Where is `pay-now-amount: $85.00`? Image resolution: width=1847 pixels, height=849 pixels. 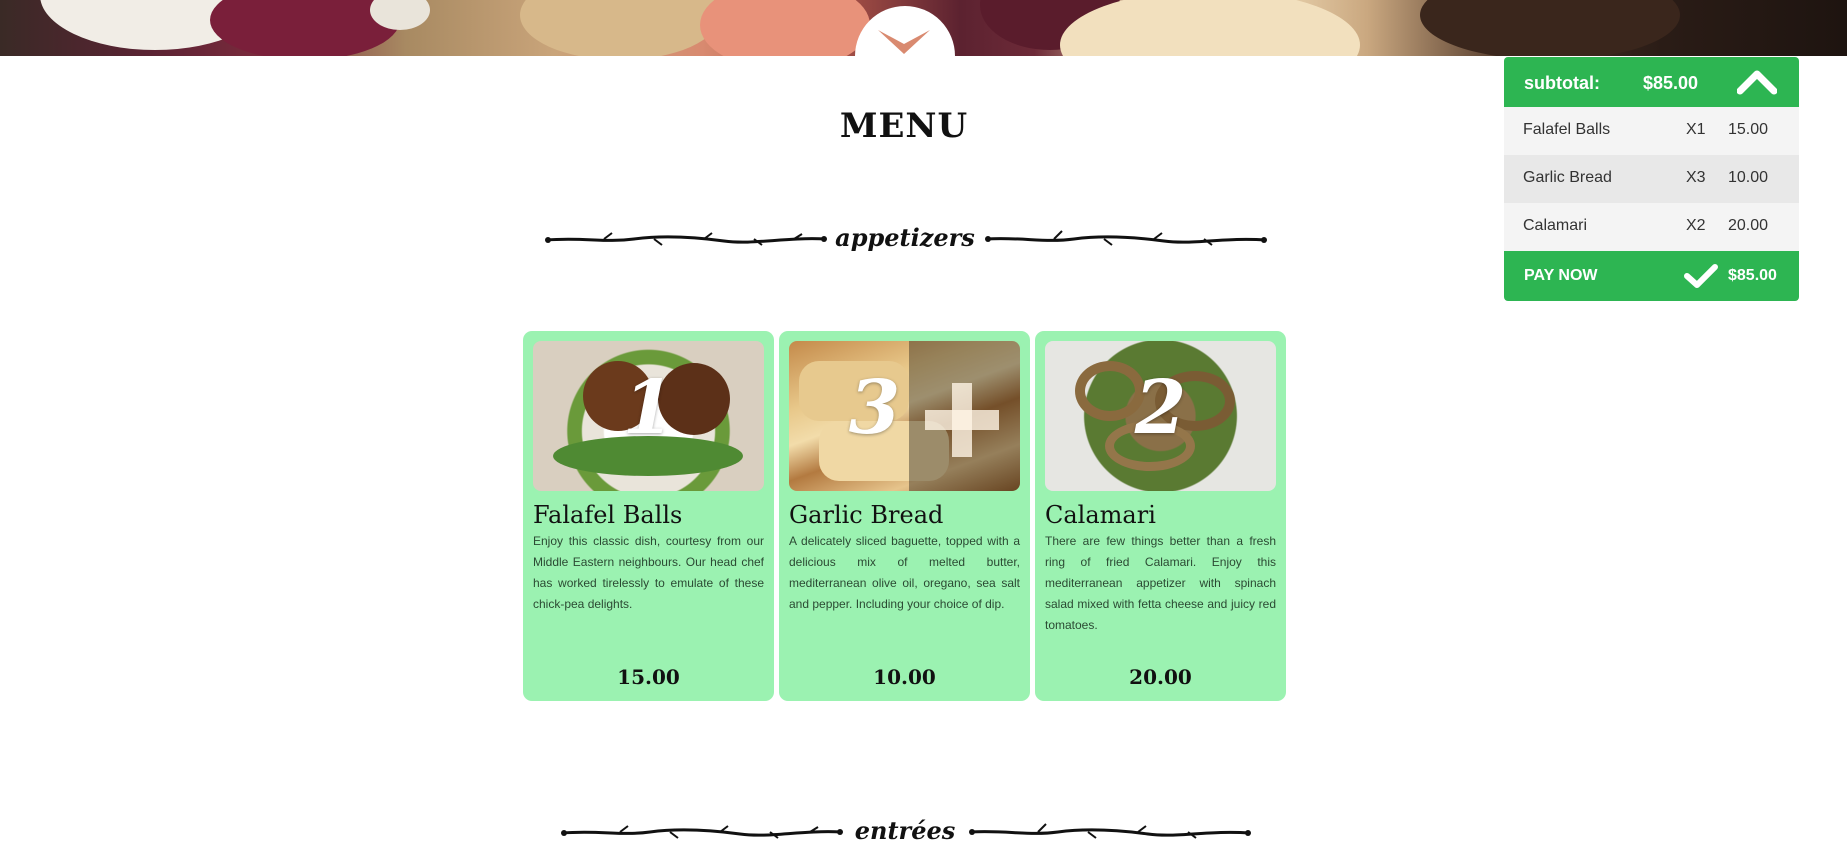
pay-now-amount: $85.00 is located at coordinates (1752, 275).